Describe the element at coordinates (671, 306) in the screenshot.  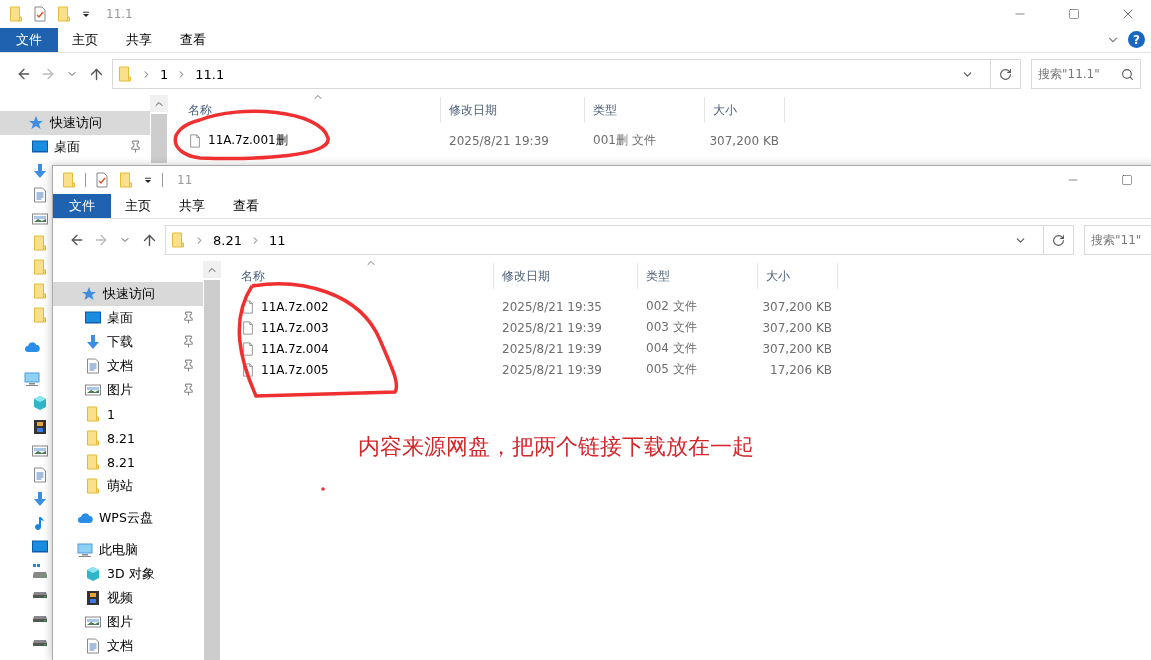
I see `type-cell-text: 002 文件` at that location.